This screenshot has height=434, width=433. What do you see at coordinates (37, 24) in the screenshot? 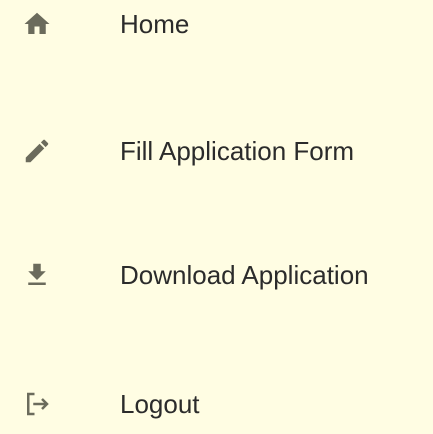
I see `home-icon` at bounding box center [37, 24].